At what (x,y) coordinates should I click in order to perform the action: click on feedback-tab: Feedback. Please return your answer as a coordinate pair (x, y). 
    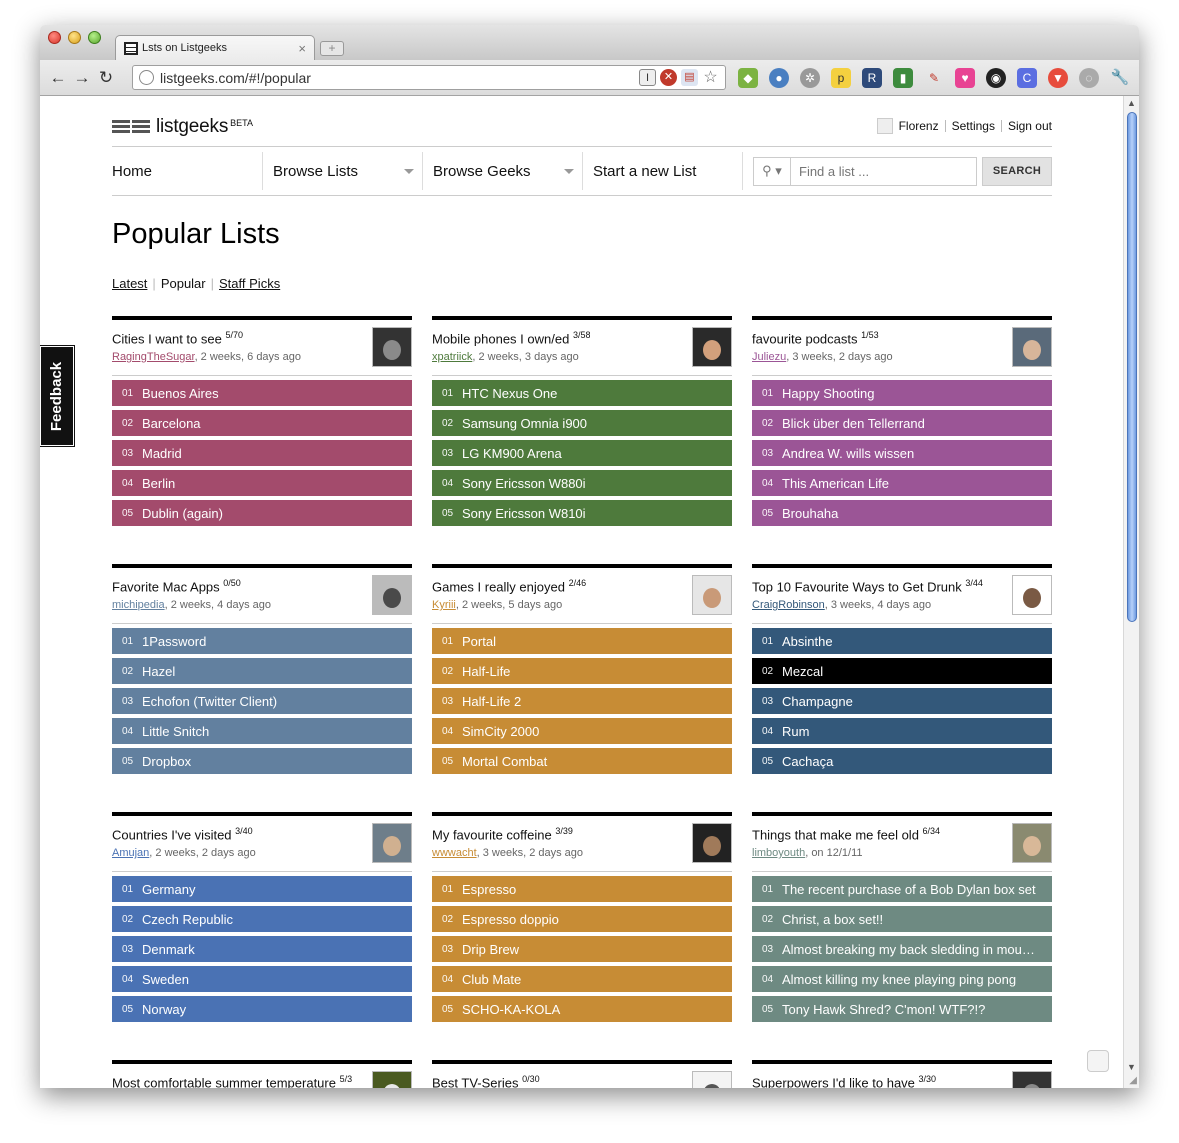
    Looking at the image, I should click on (57, 396).